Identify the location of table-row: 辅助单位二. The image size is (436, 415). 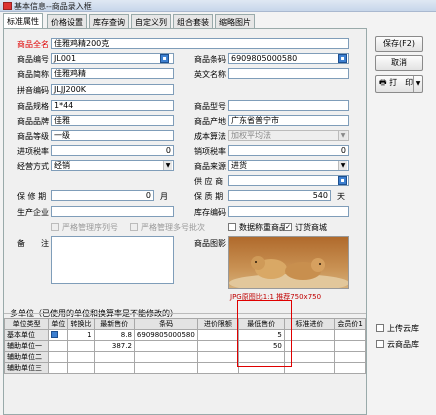
(184, 357).